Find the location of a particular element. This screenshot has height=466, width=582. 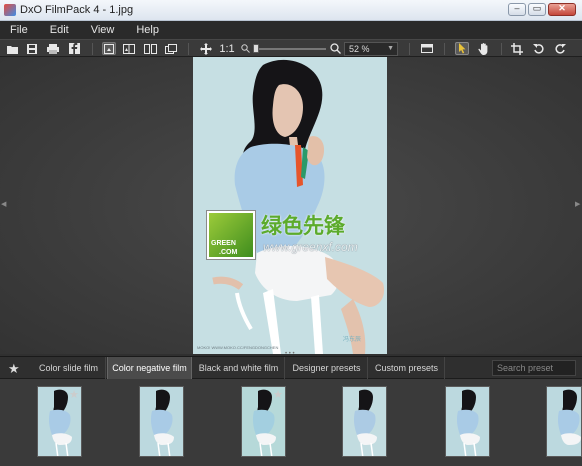

zoom-select: 52 % ▼ is located at coordinates (371, 49).